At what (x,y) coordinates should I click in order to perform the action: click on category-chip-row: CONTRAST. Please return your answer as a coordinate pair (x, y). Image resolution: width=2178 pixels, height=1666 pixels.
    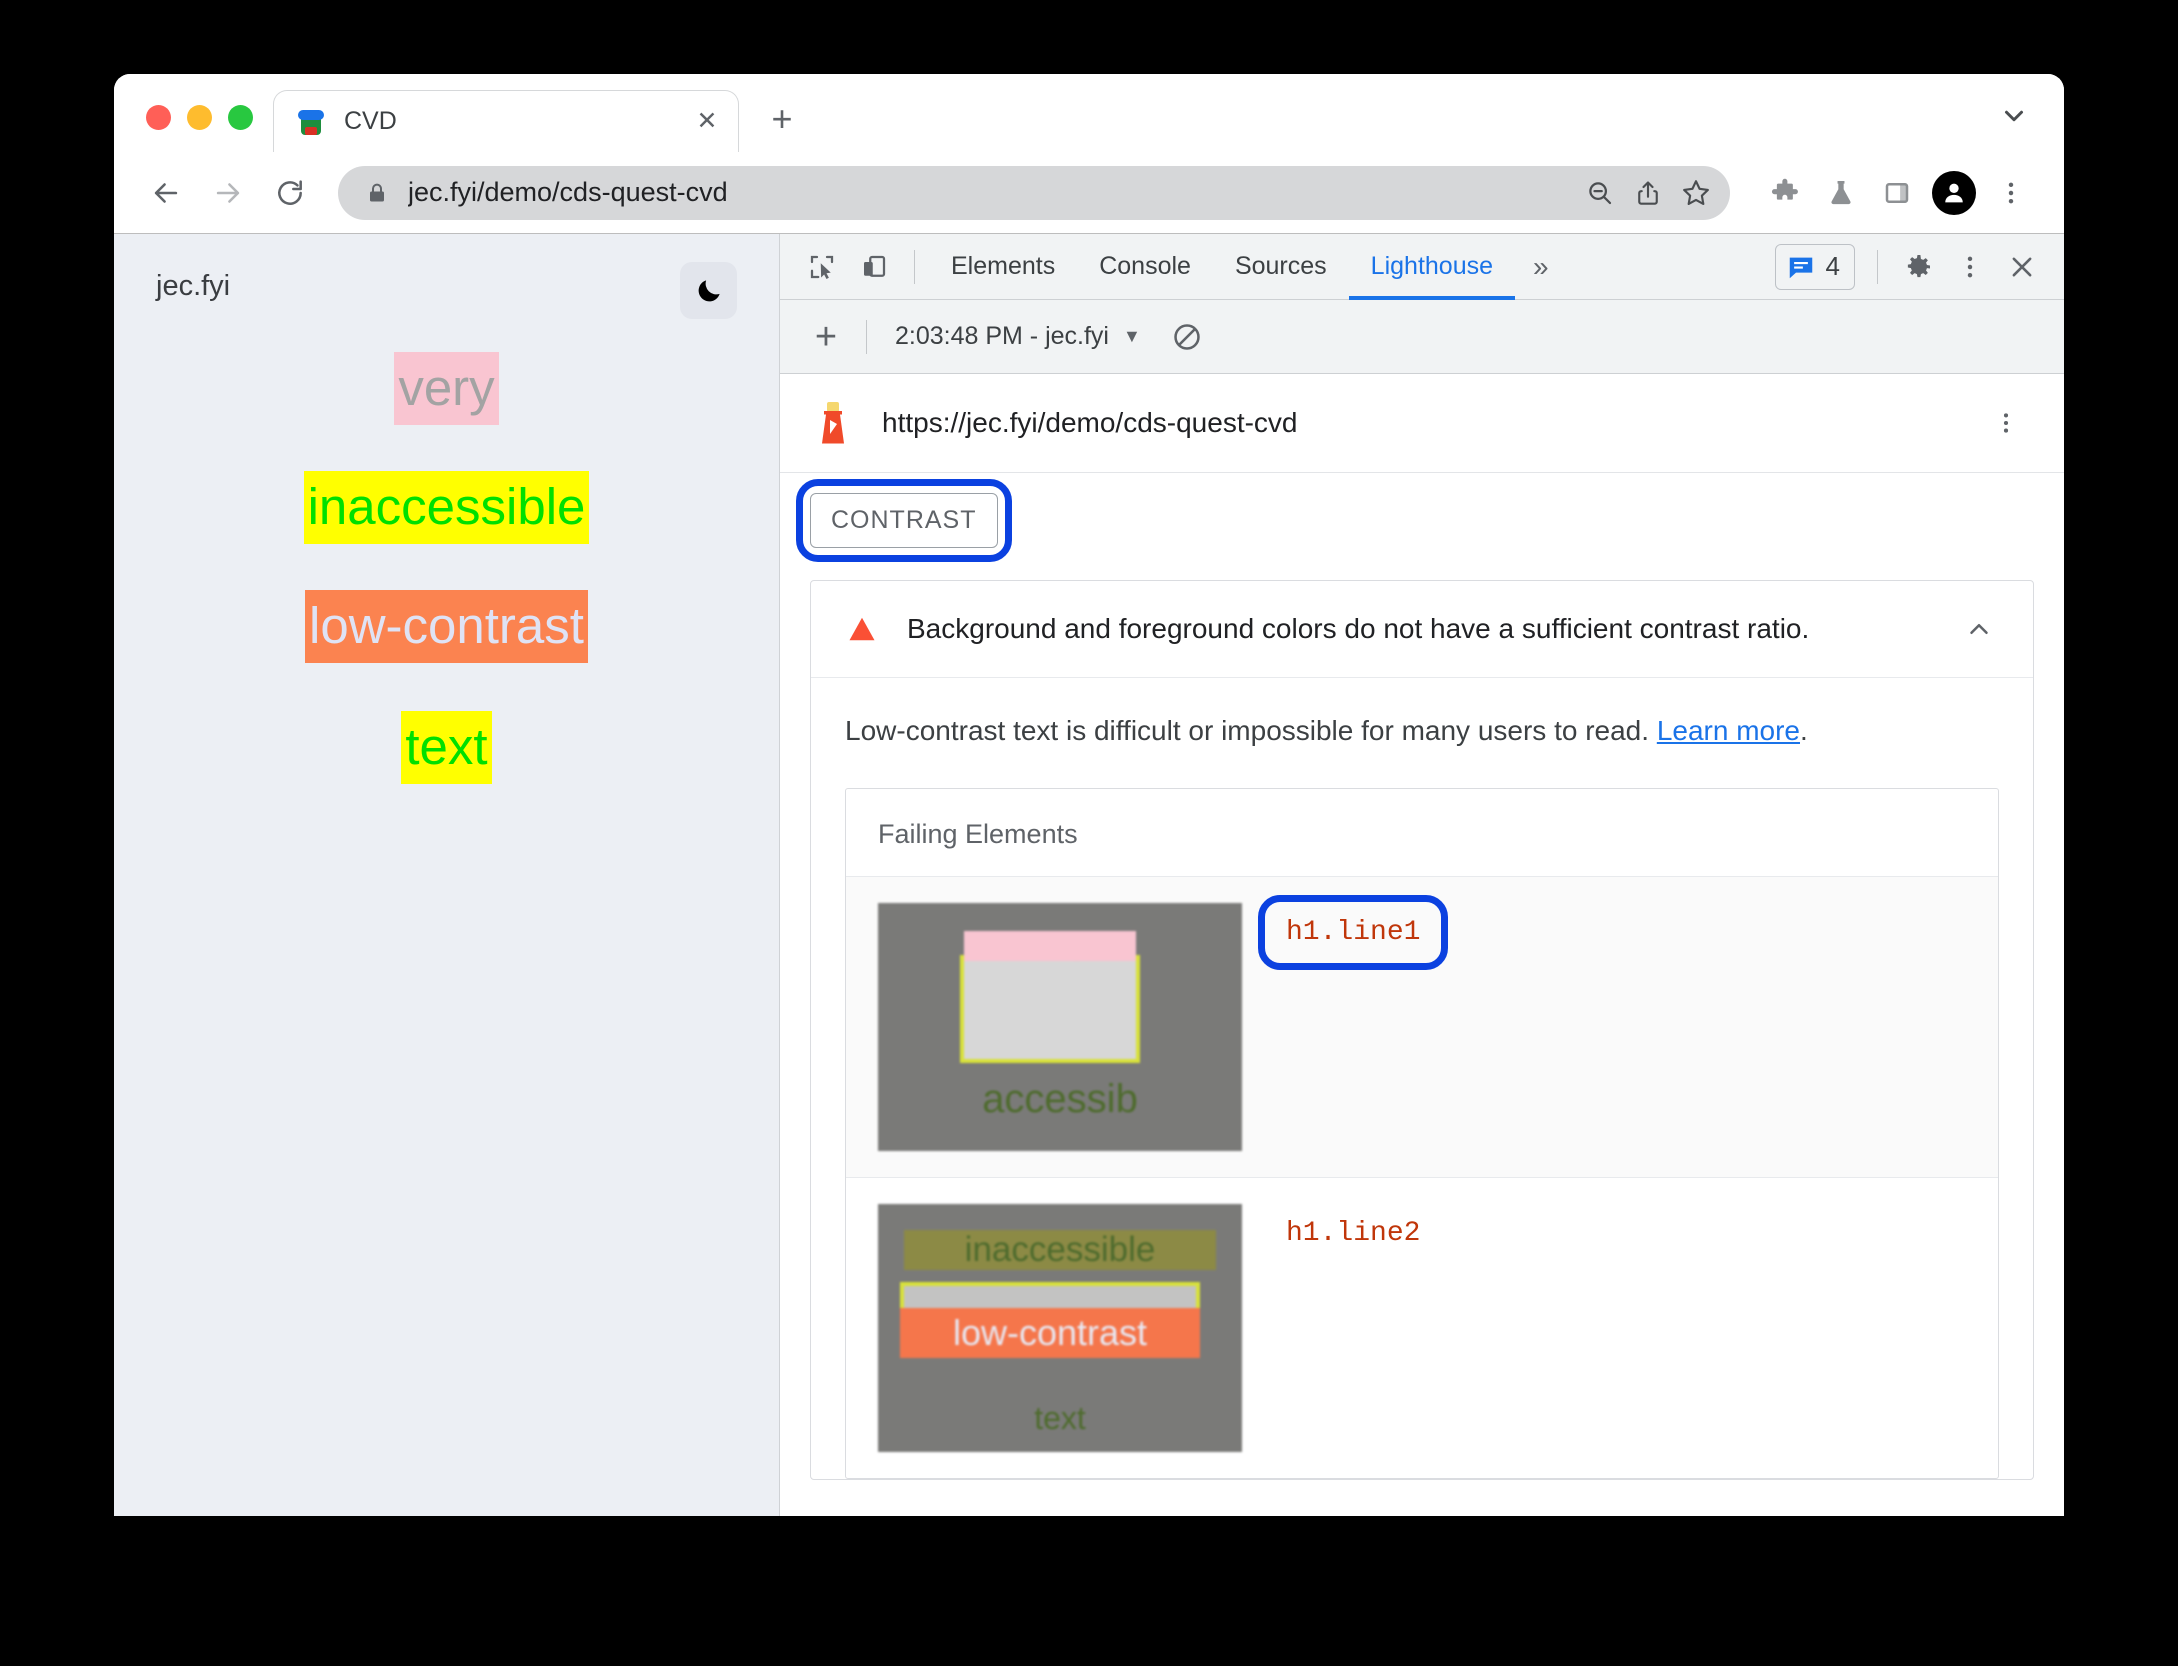
    Looking at the image, I should click on (1422, 517).